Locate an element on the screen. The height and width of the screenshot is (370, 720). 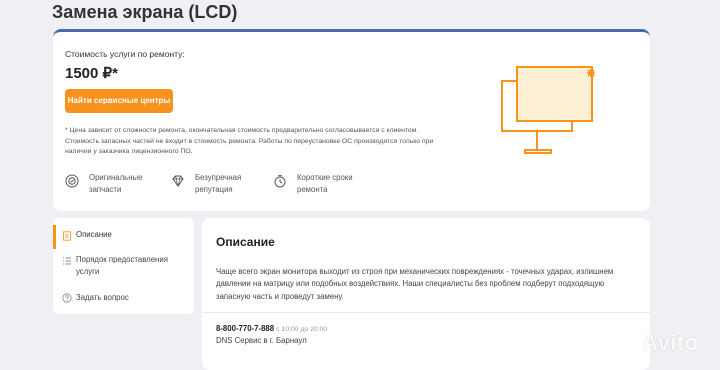
feature-label: Безупречная репутация is located at coordinates (218, 184).